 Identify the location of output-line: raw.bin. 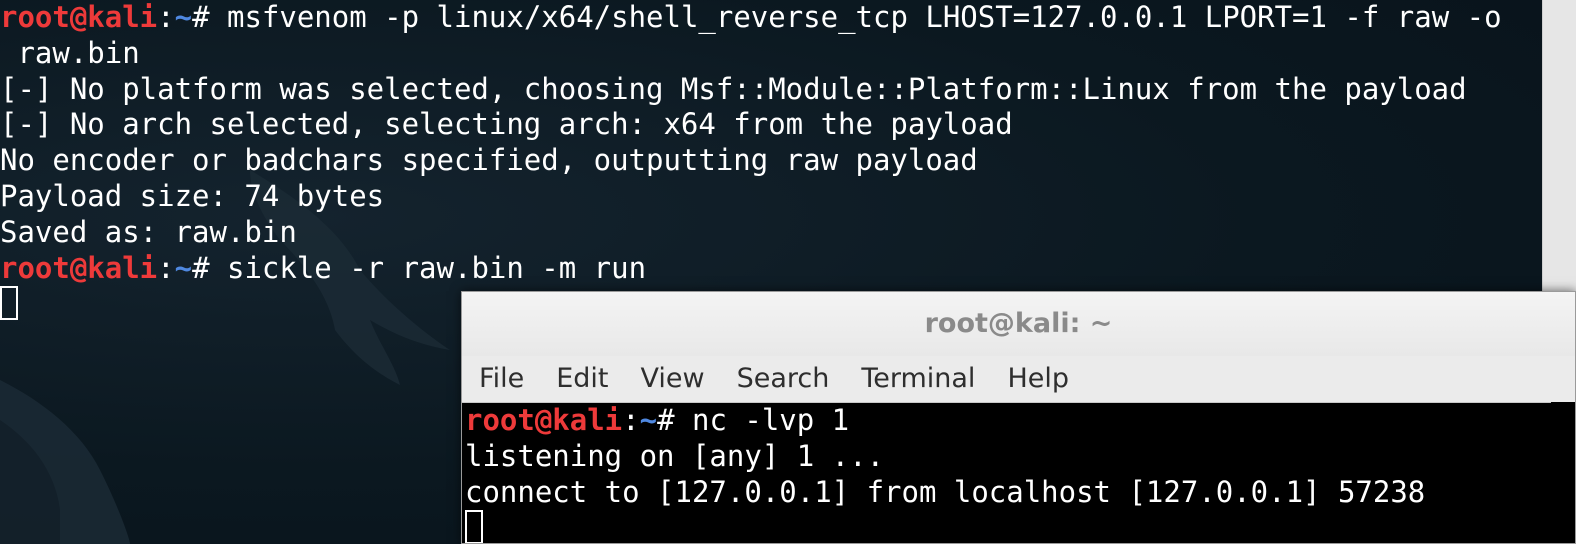
(771, 54).